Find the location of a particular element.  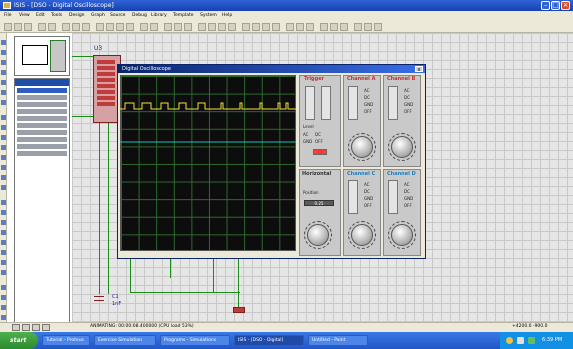

menu-edit: Edit is located at coordinates (40, 15).